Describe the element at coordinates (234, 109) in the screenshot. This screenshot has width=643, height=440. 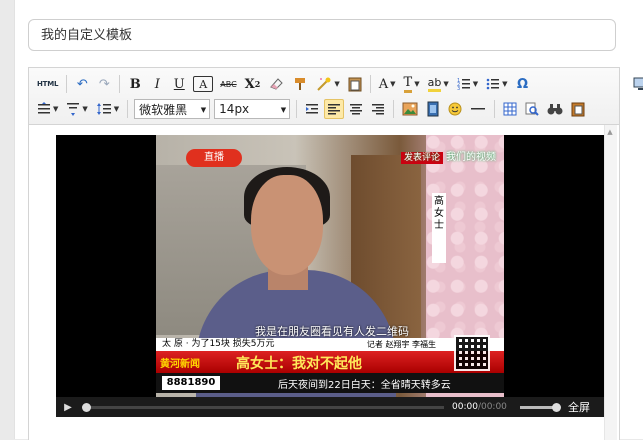
I see `font-size-value: 14px` at that location.